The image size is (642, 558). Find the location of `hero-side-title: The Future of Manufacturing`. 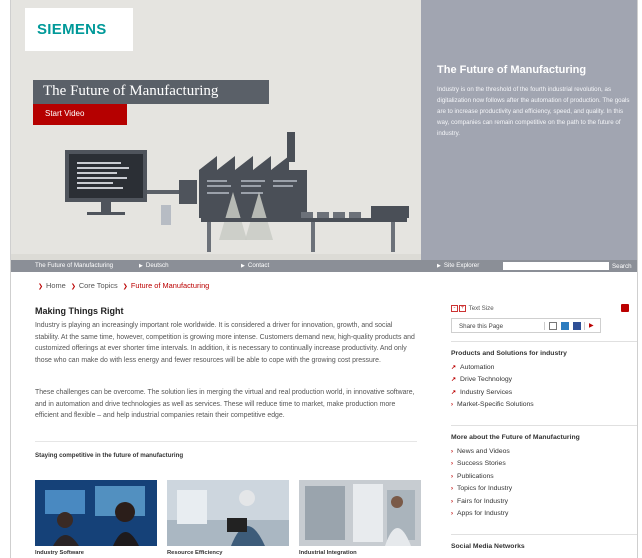

hero-side-title: The Future of Manufacturing is located at coordinates (512, 70).